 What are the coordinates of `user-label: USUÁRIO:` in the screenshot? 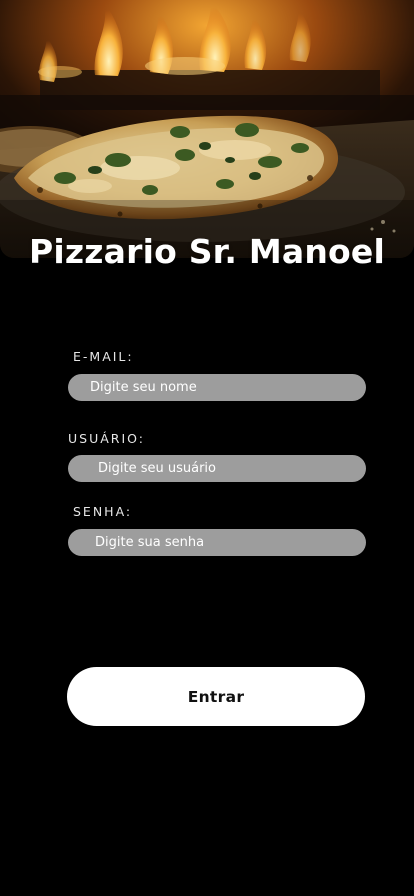 It's located at (106, 438).